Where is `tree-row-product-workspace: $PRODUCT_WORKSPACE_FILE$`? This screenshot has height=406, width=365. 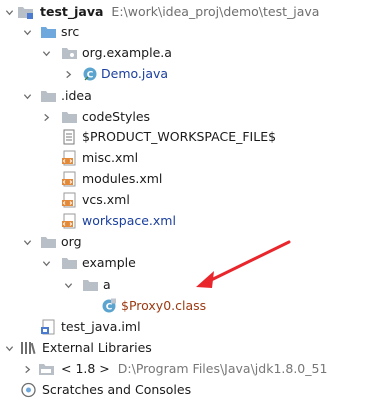 tree-row-product-workspace: $PRODUCT_WORKSPACE_FILE$ is located at coordinates (182, 137).